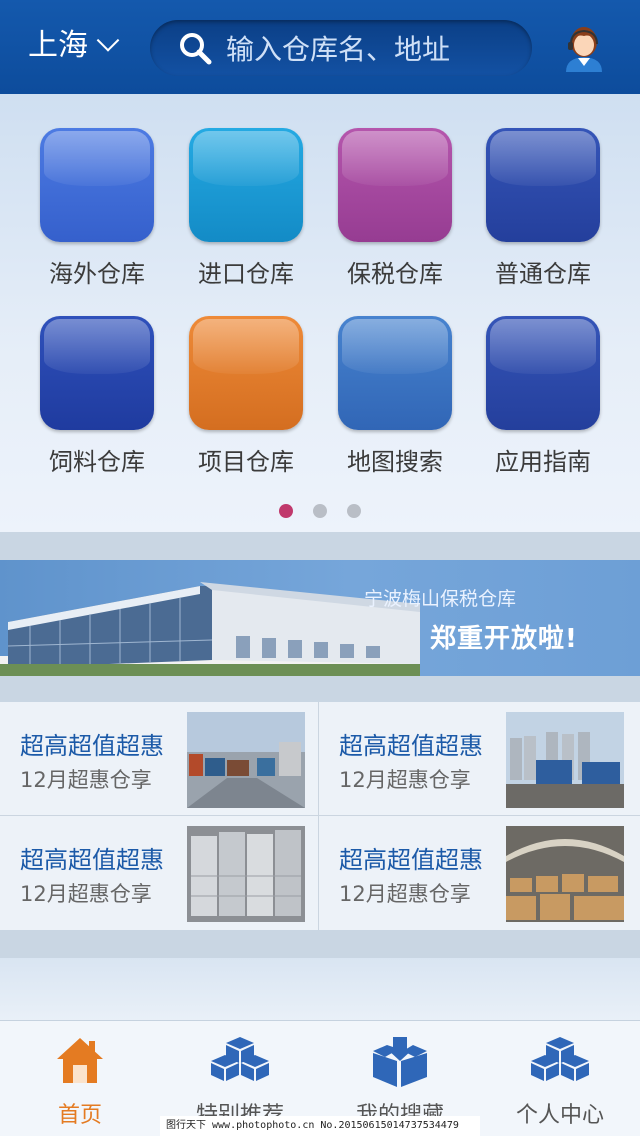 This screenshot has height=1136, width=640. Describe the element at coordinates (543, 462) in the screenshot. I see `category-label: 应用指南` at that location.